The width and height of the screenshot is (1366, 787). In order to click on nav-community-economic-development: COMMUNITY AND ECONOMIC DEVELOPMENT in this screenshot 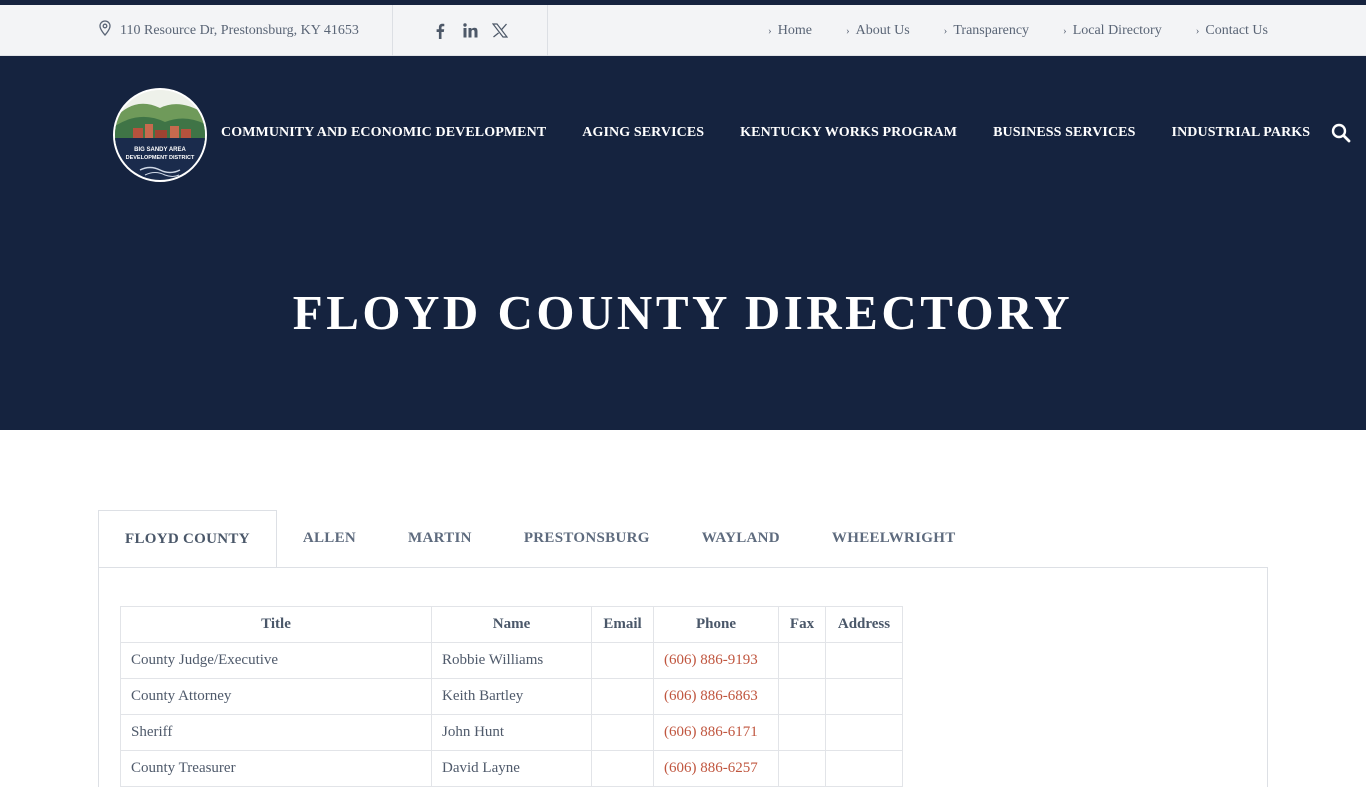, I will do `click(383, 133)`.